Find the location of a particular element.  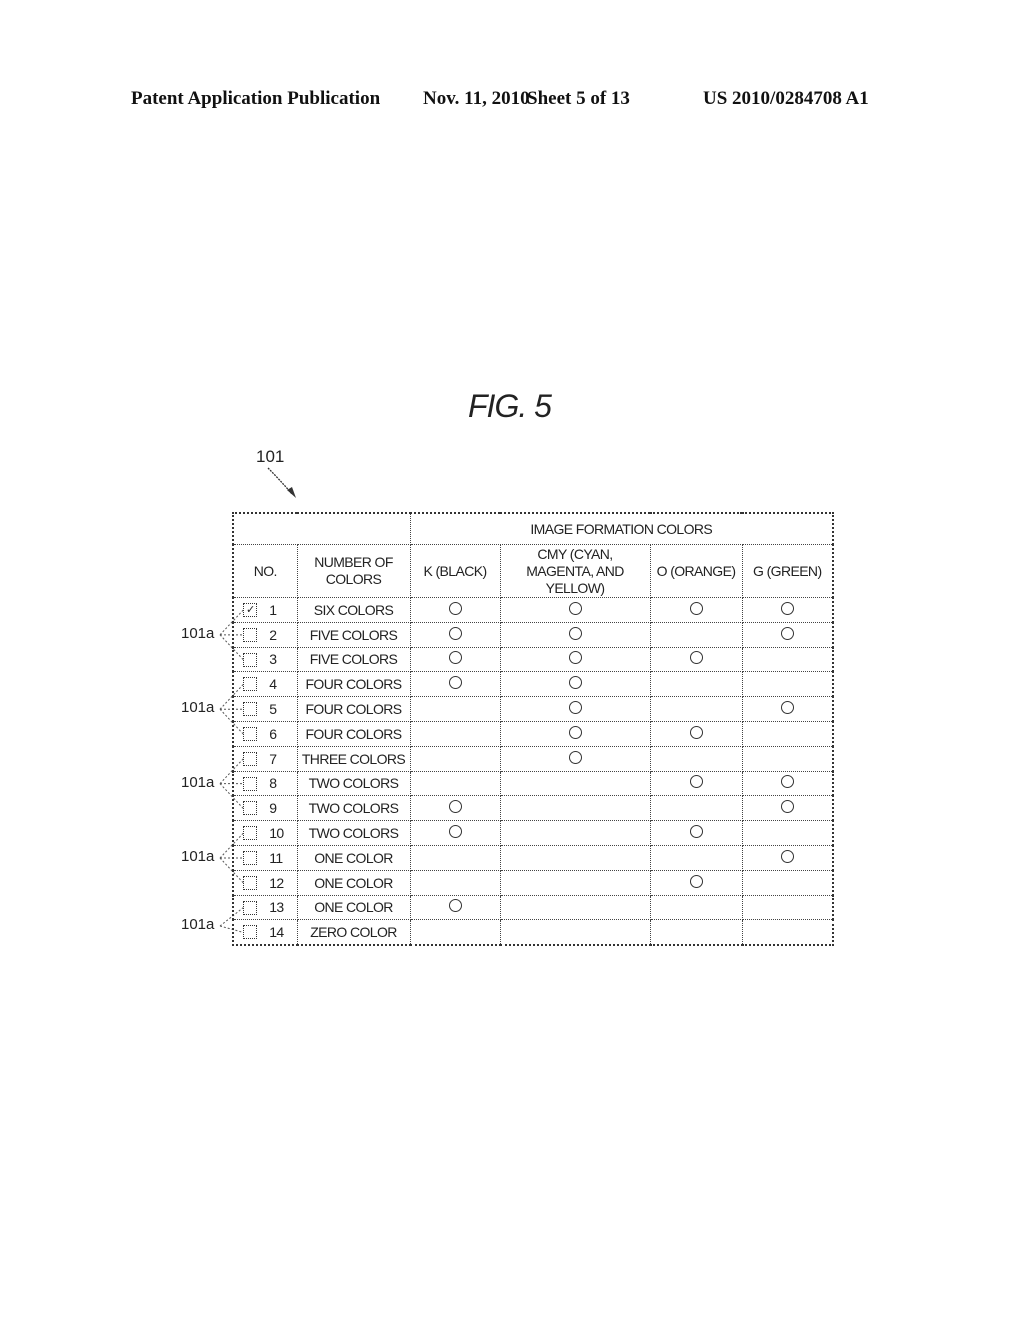

table-row: 13 ONE COLOR is located at coordinates (533, 907).